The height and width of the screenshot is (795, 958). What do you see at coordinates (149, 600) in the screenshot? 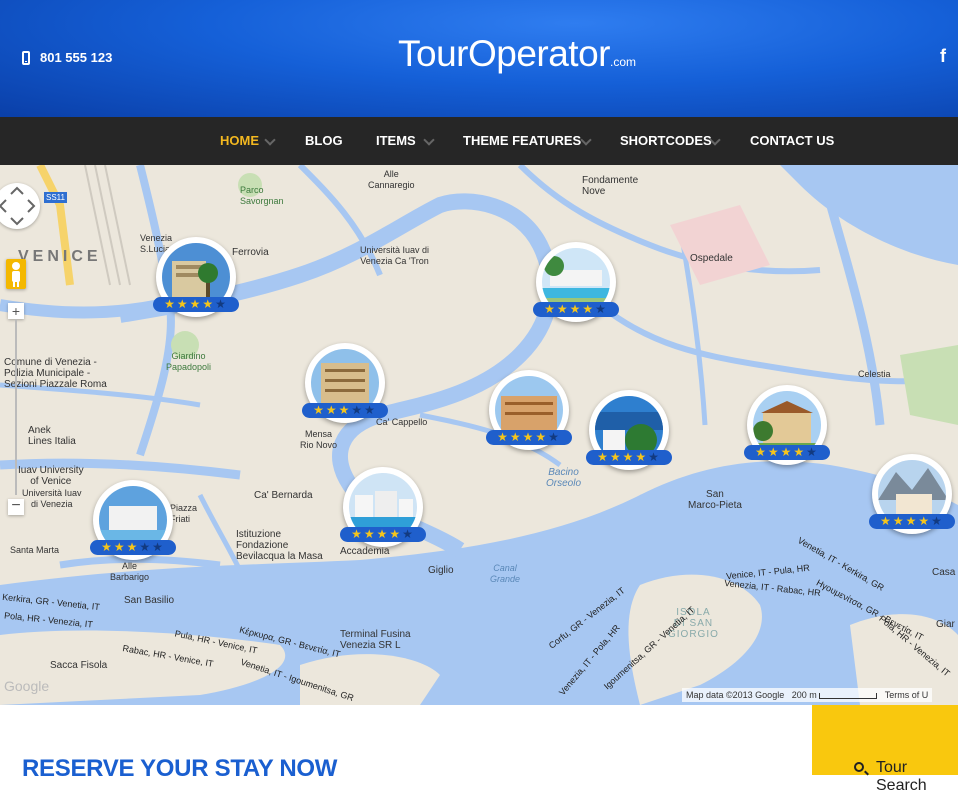
I see `map-label: San Basilio` at bounding box center [149, 600].